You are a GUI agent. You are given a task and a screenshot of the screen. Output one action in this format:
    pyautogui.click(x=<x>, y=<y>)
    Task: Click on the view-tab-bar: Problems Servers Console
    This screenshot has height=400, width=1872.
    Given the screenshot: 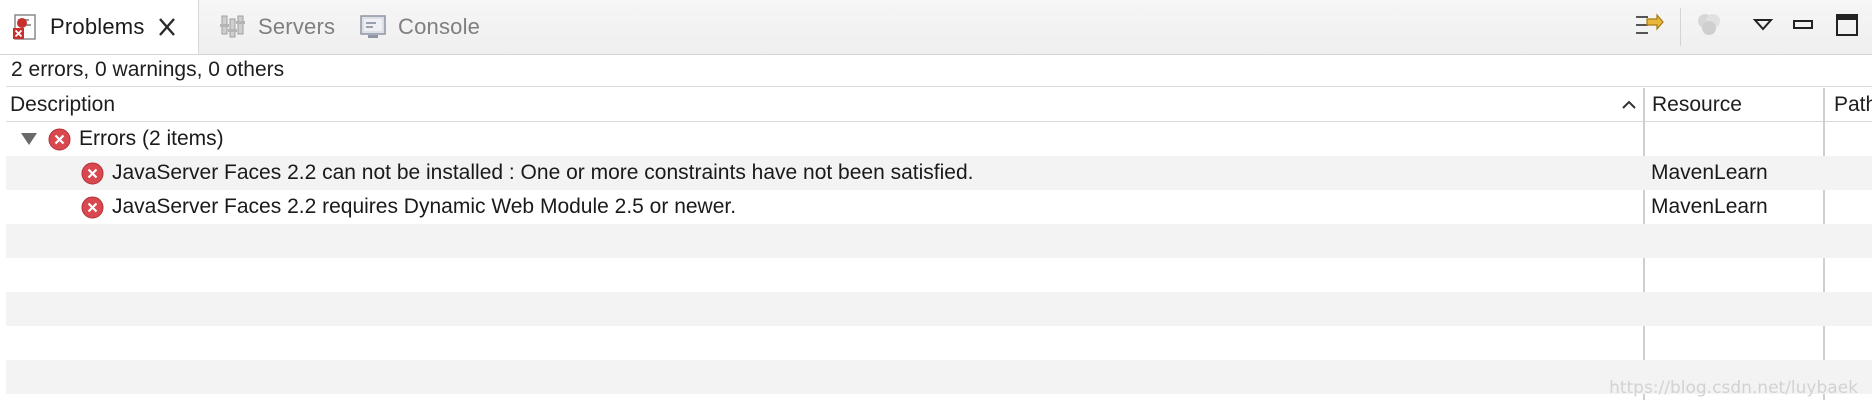 What is the action you would take?
    pyautogui.click(x=936, y=27)
    